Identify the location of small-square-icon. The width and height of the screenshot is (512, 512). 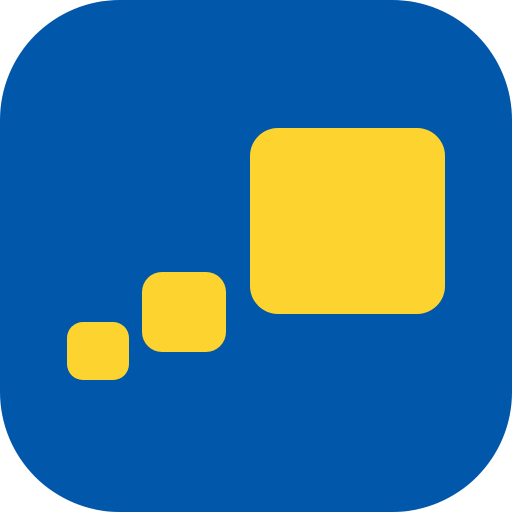
(98, 351).